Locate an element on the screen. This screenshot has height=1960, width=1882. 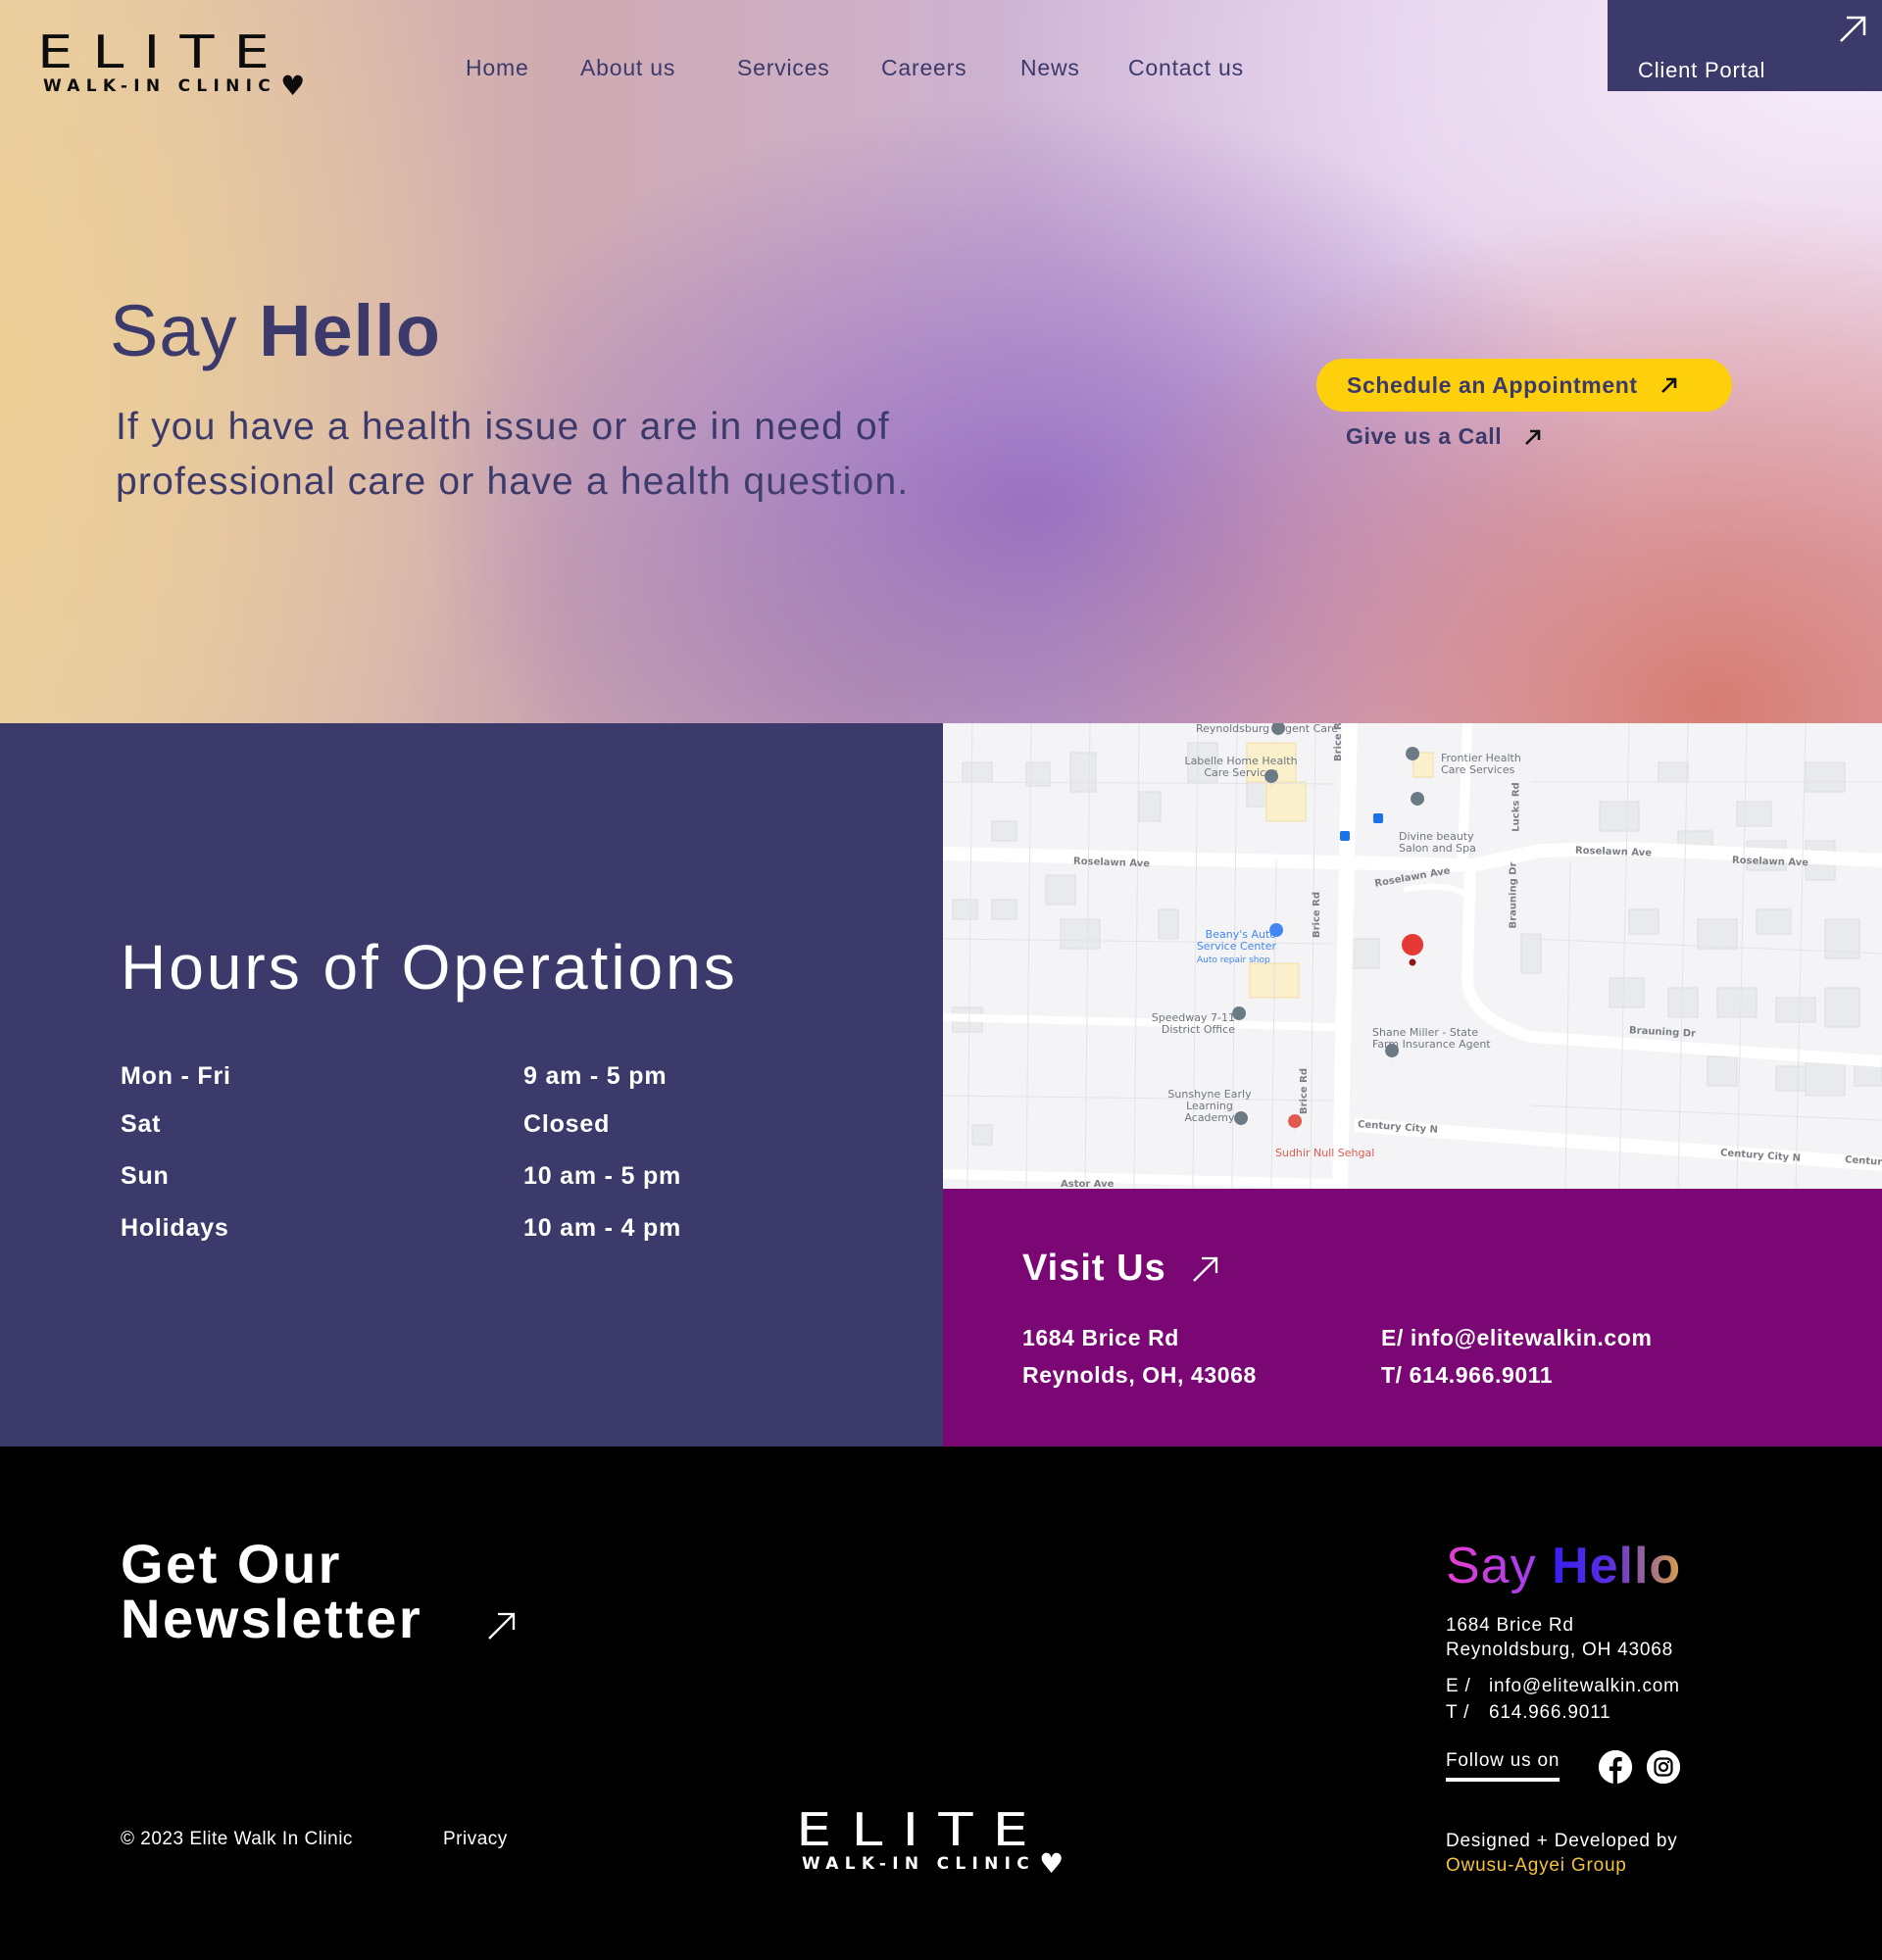
logo: ELITE WALK-IN CLINIC ♥ is located at coordinates (171, 65).